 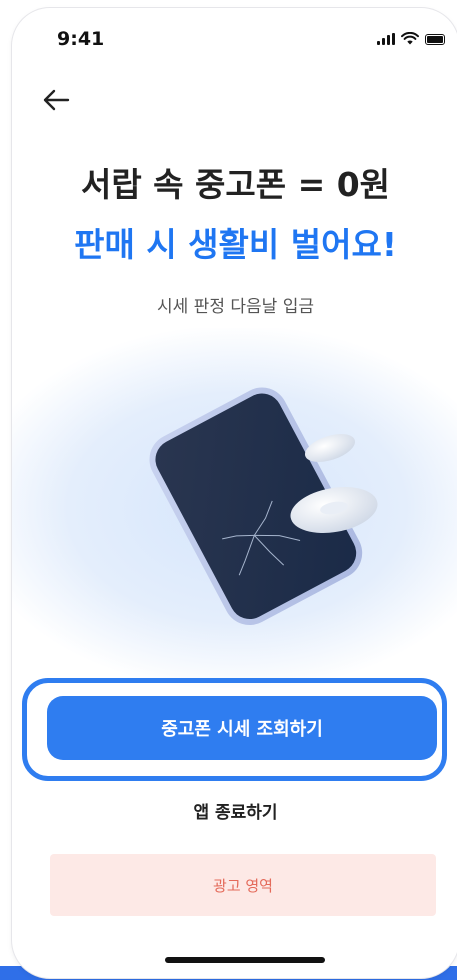 What do you see at coordinates (245, 960) in the screenshot?
I see `home-indicator` at bounding box center [245, 960].